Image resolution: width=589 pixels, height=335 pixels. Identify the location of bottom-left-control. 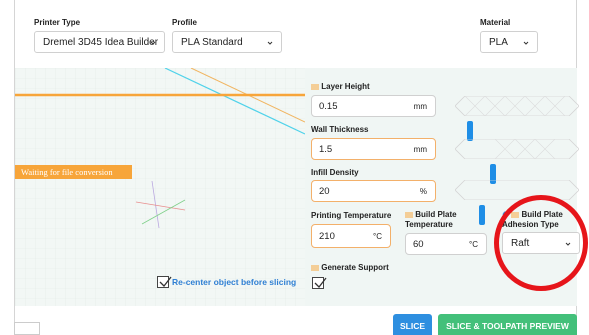
(27, 328).